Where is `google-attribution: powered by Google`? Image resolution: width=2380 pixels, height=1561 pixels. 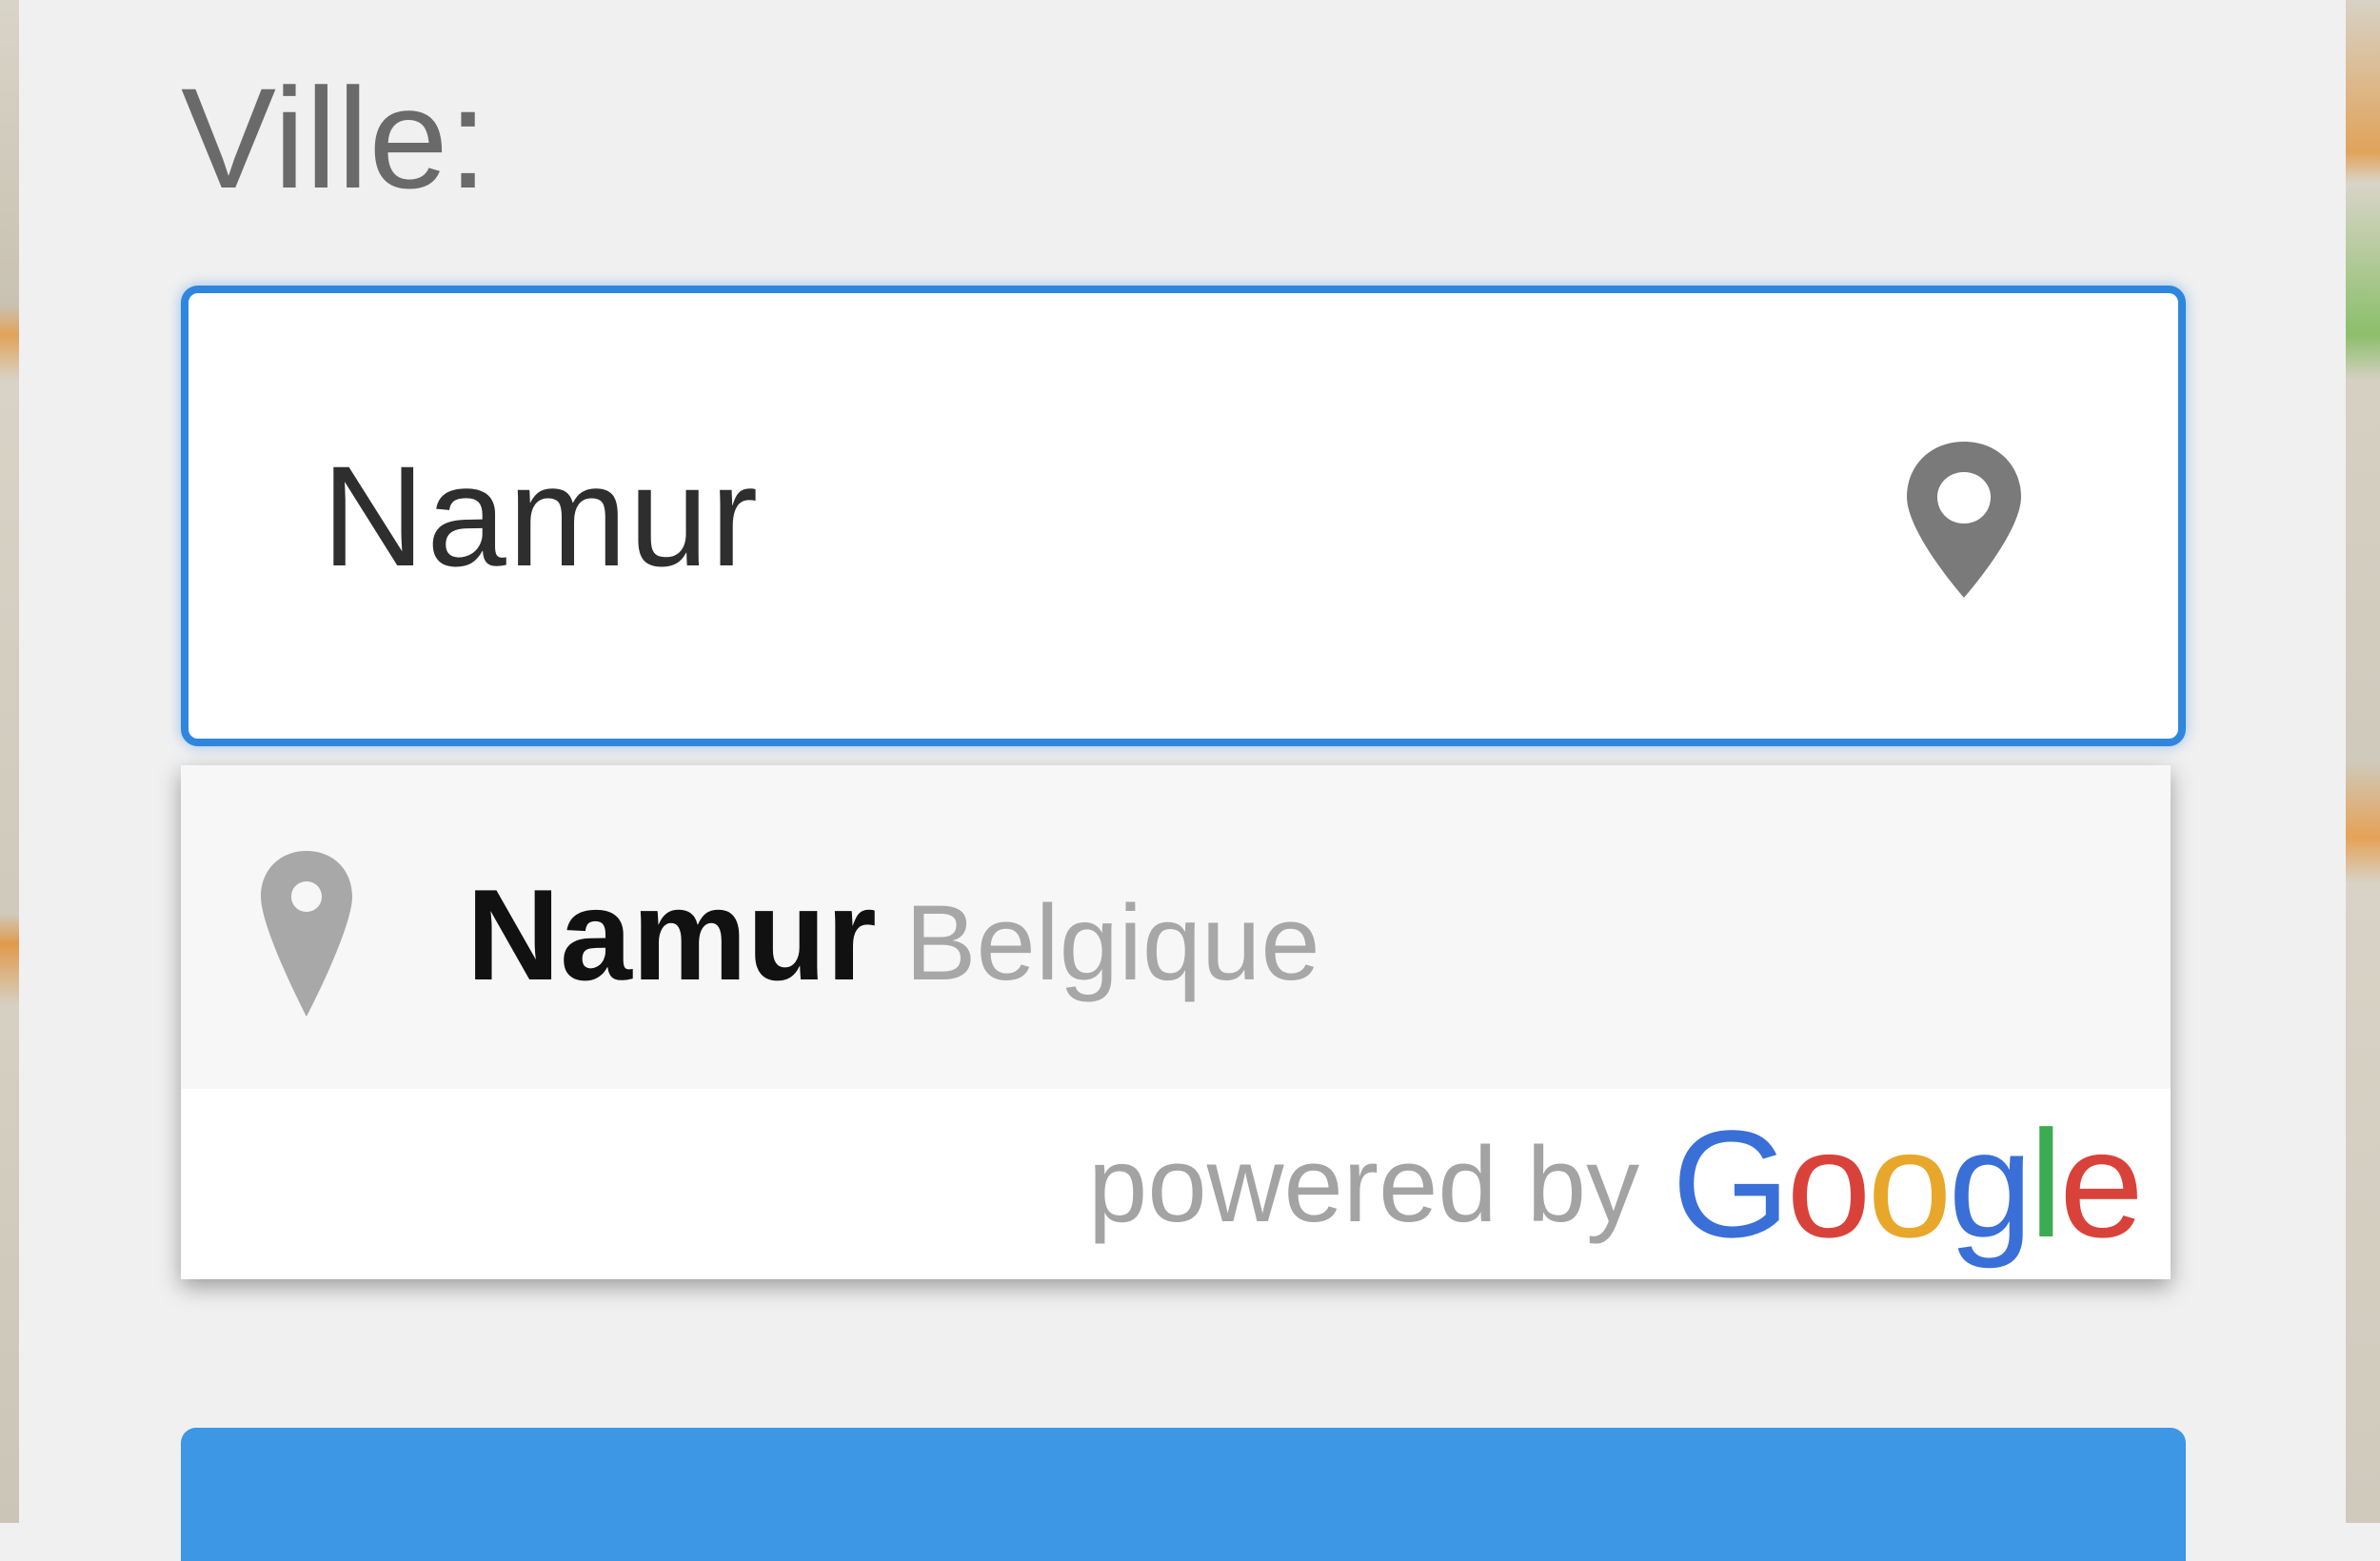 google-attribution: powered by Google is located at coordinates (1616, 1184).